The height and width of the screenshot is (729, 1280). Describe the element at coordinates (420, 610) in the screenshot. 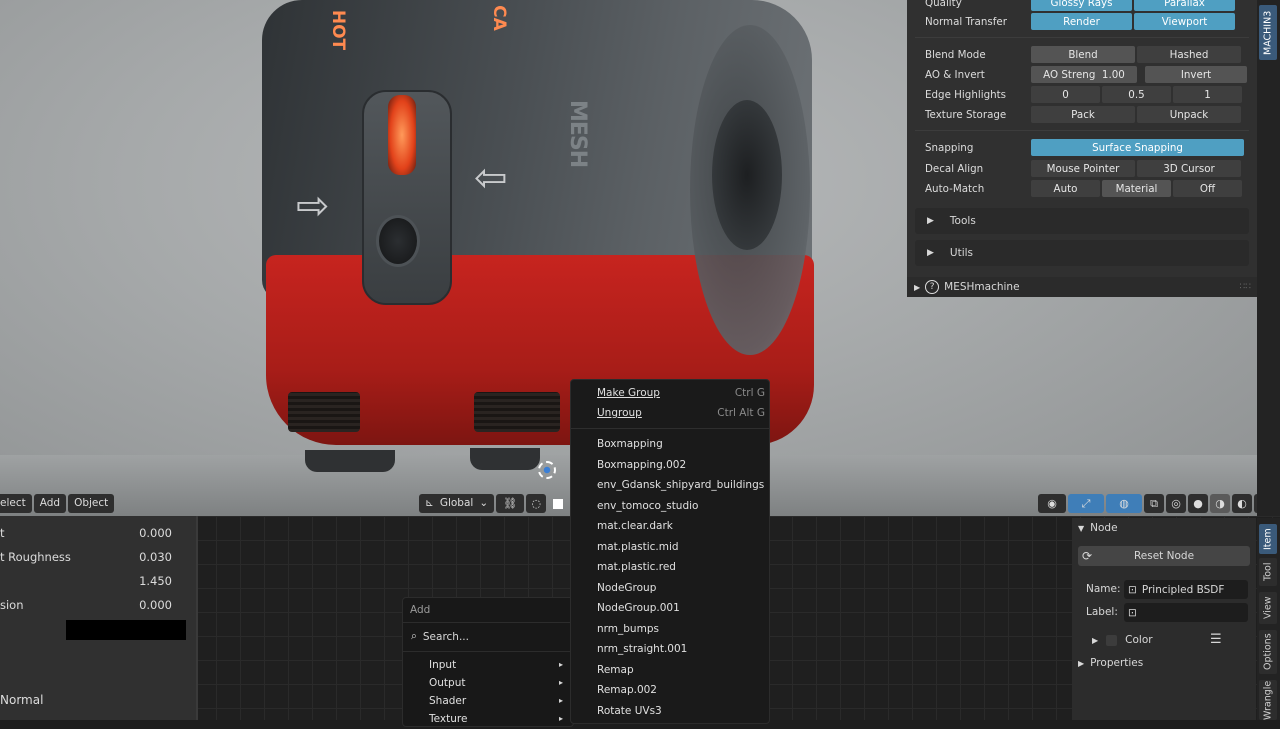

I see `add-menu-title: Add` at that location.